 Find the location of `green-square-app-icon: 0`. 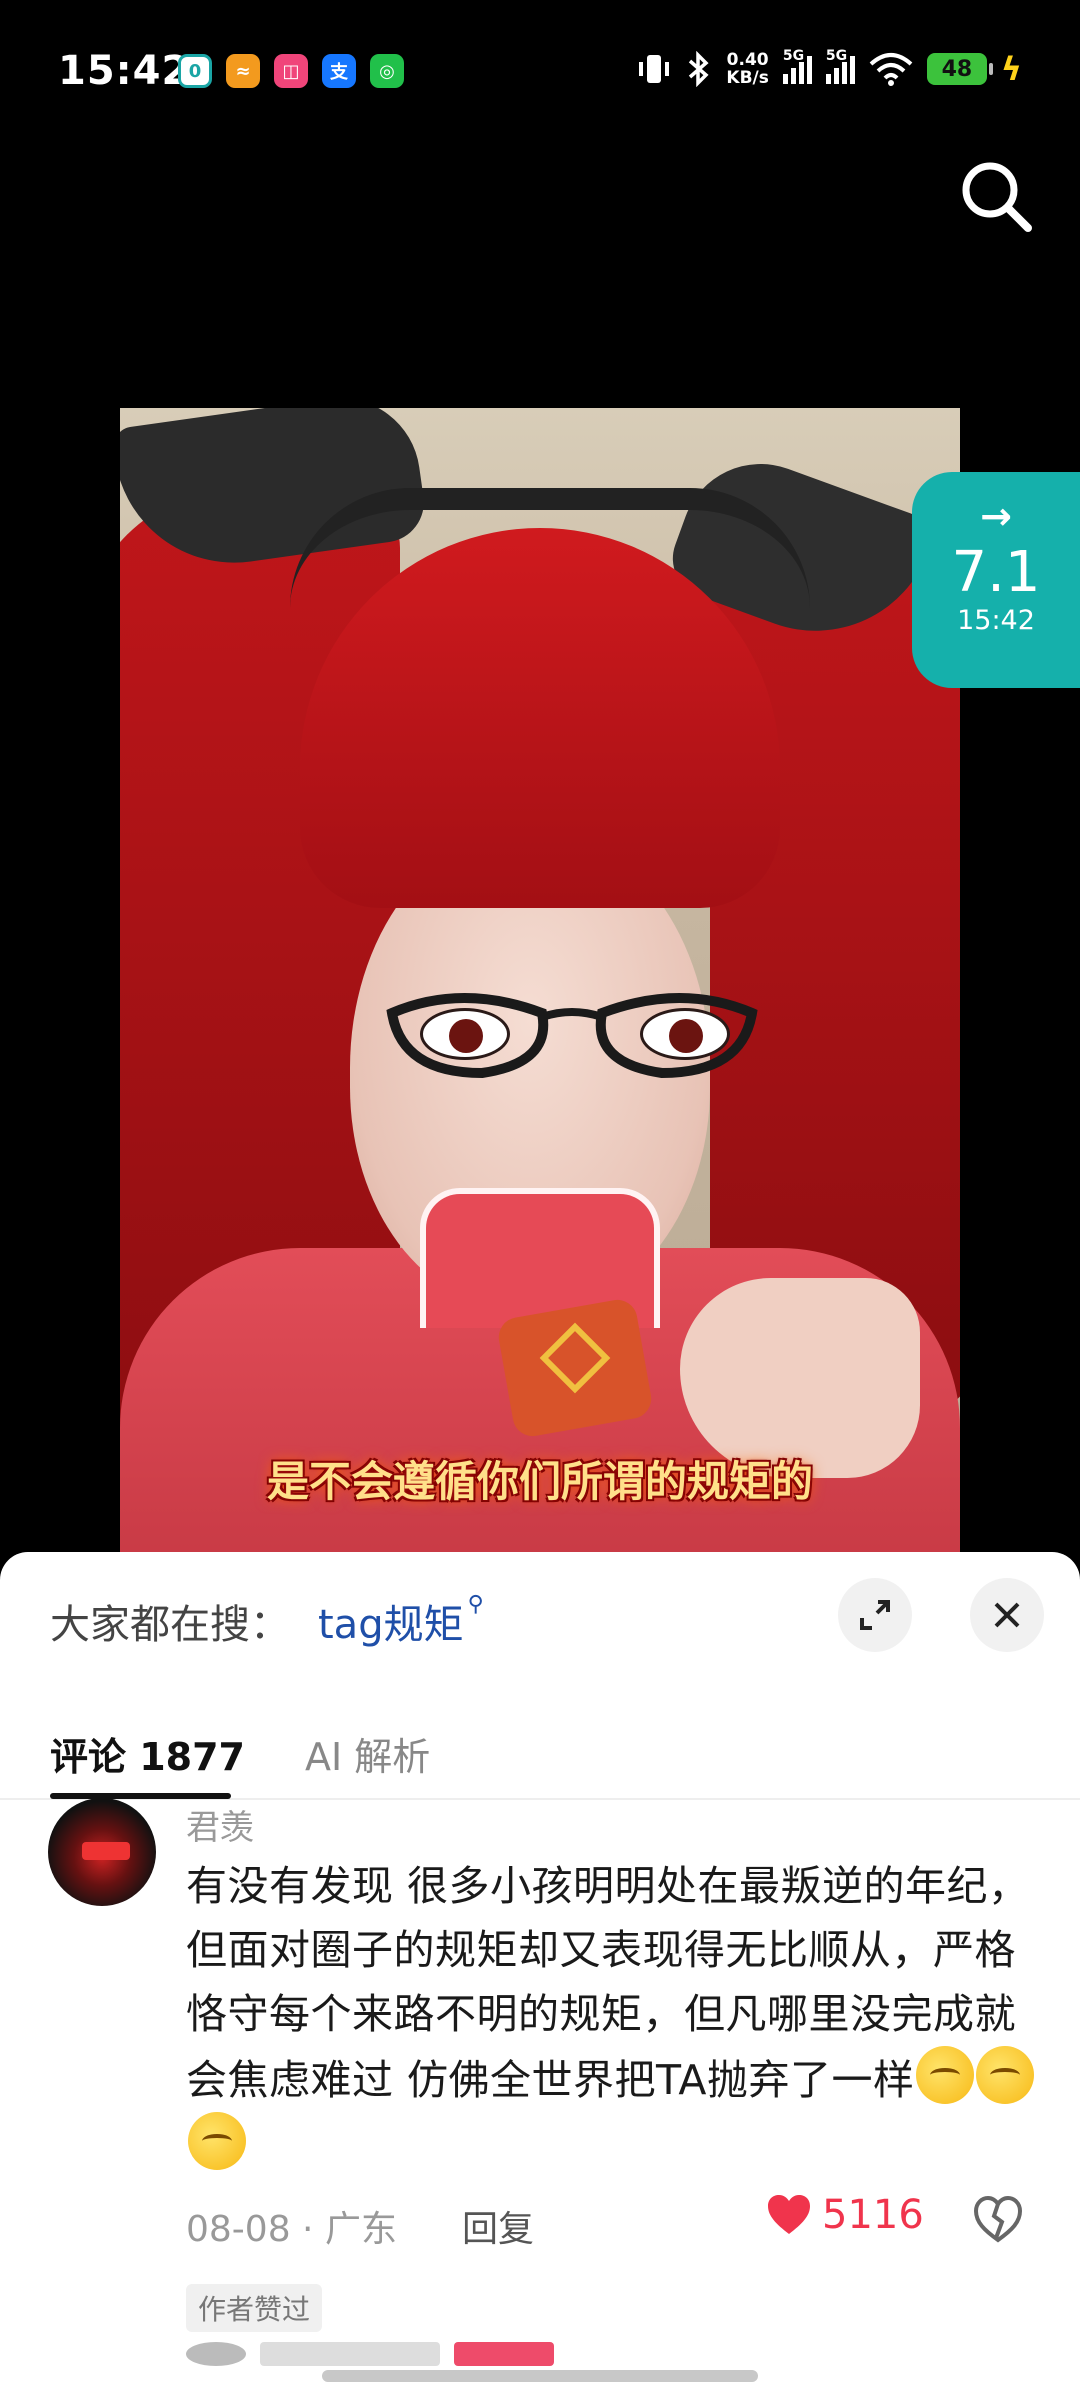

green-square-app-icon: 0 is located at coordinates (195, 71).